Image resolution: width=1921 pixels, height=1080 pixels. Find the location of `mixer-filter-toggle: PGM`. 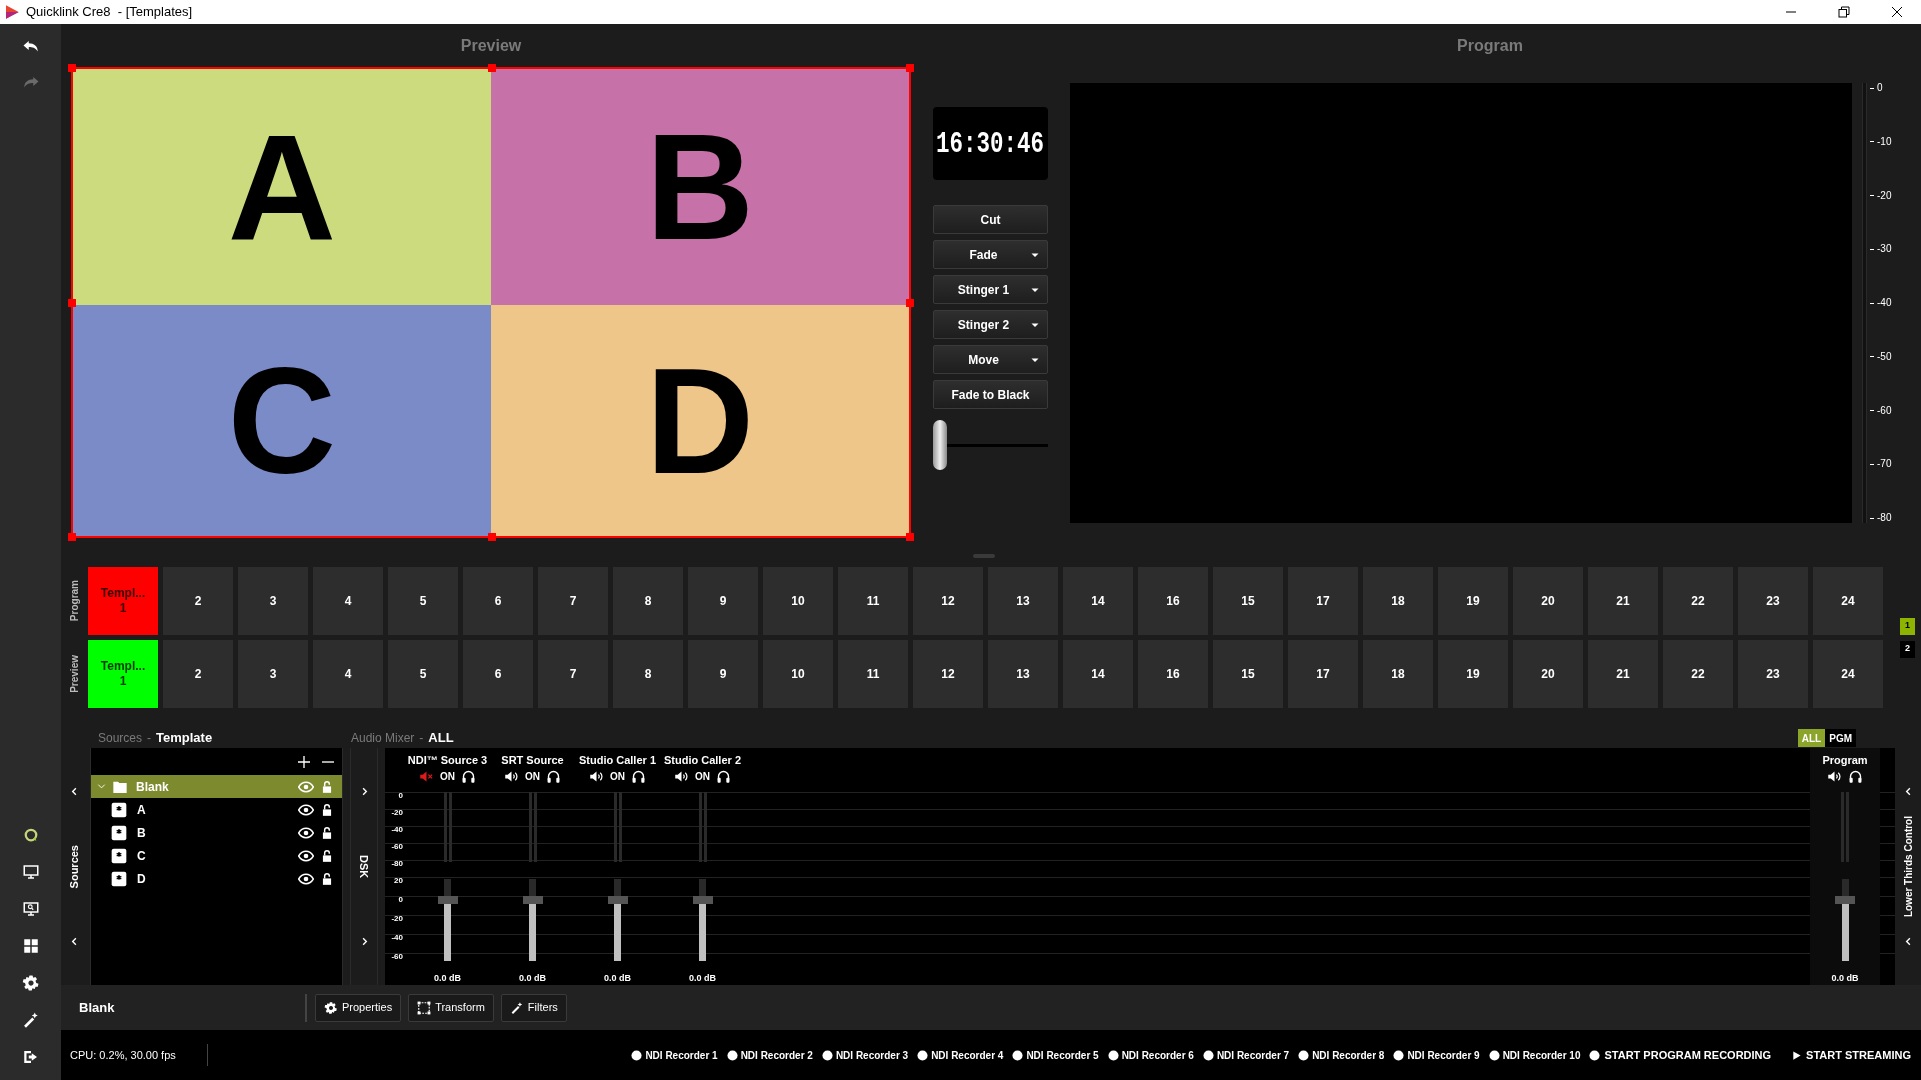

mixer-filter-toggle: PGM is located at coordinates (1840, 738).